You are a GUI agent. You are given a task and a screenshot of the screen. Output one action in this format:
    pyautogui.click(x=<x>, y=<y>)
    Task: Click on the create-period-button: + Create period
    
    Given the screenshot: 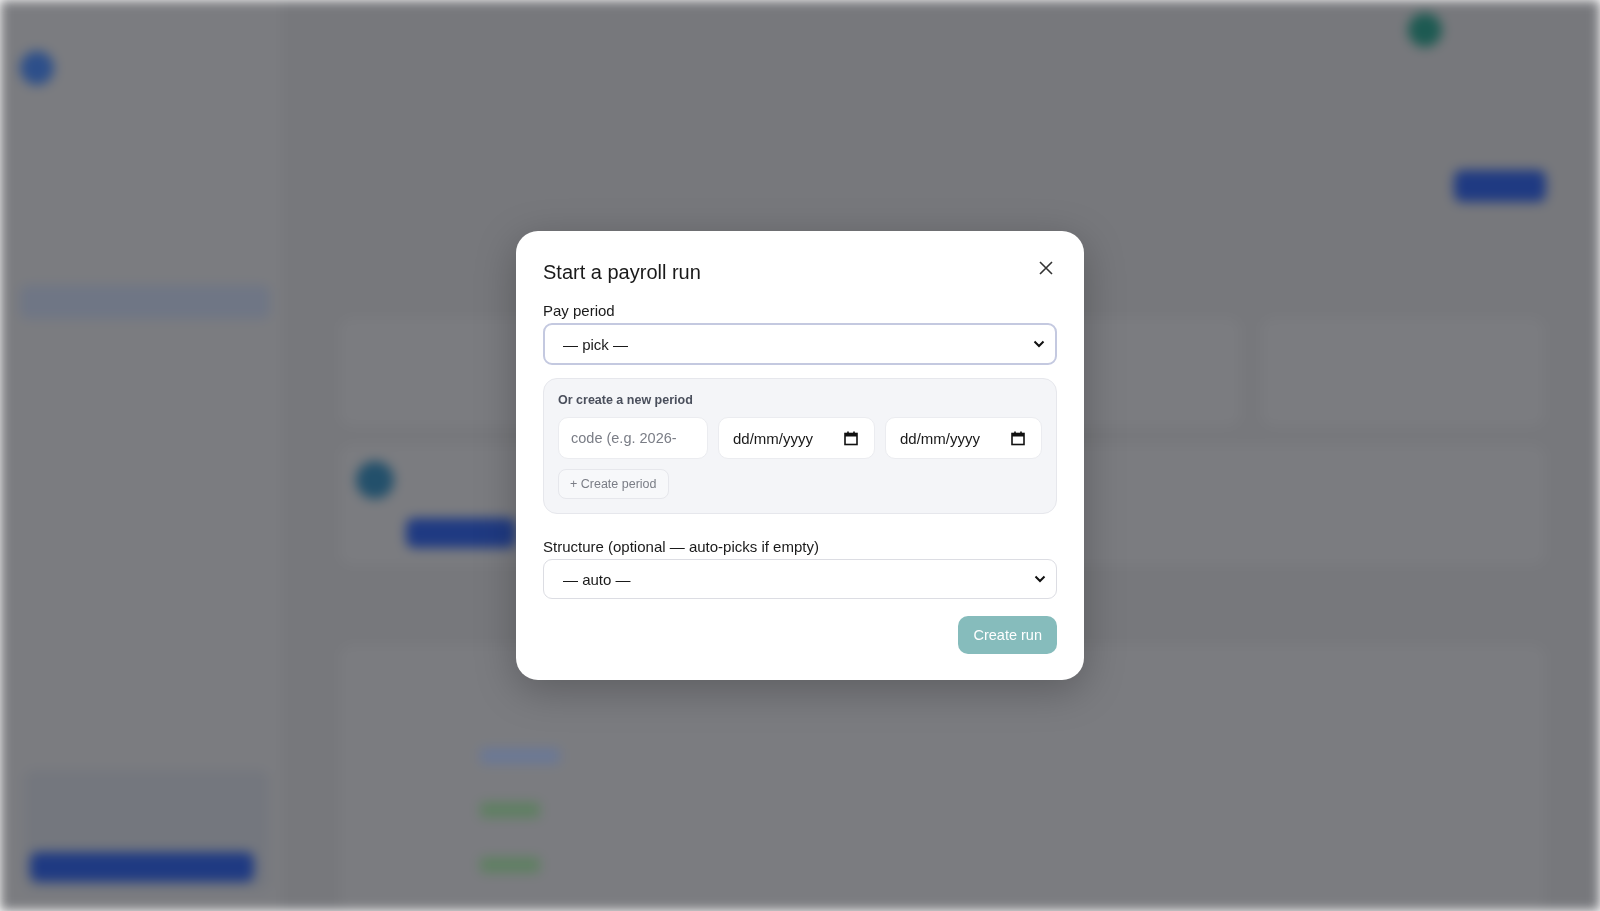 What is the action you would take?
    pyautogui.click(x=613, y=484)
    